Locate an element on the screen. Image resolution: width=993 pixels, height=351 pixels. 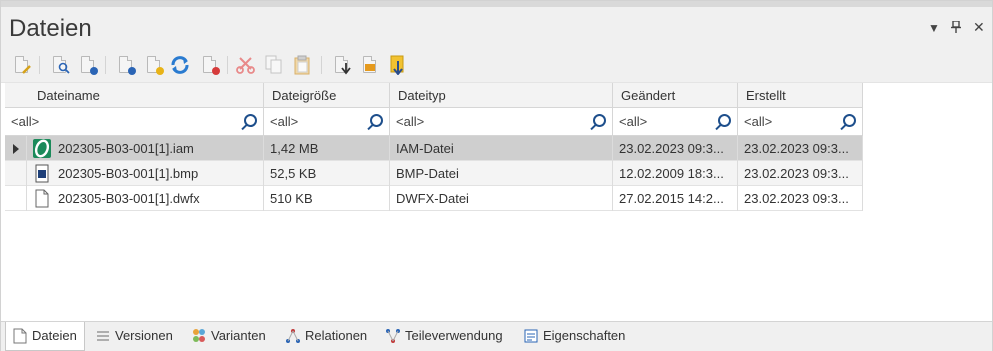
filter-erstellt-text: <all> is located at coordinates (758, 121).